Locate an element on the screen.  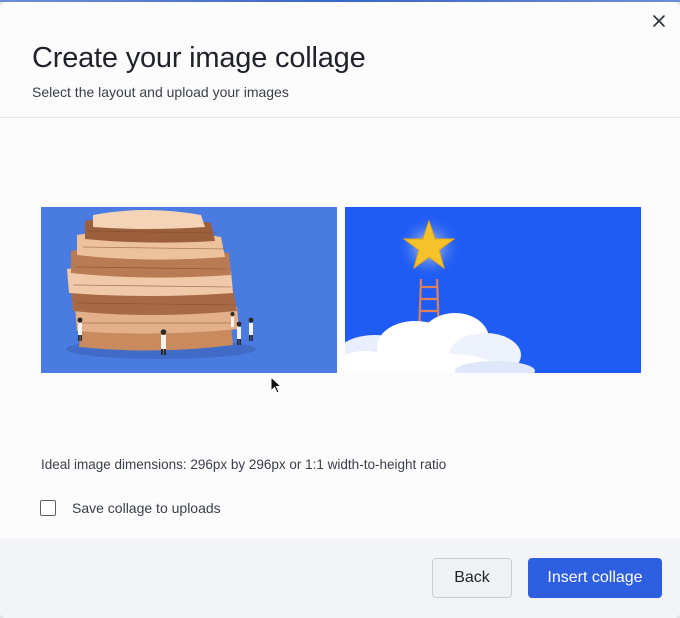
close-button is located at coordinates (659, 21).